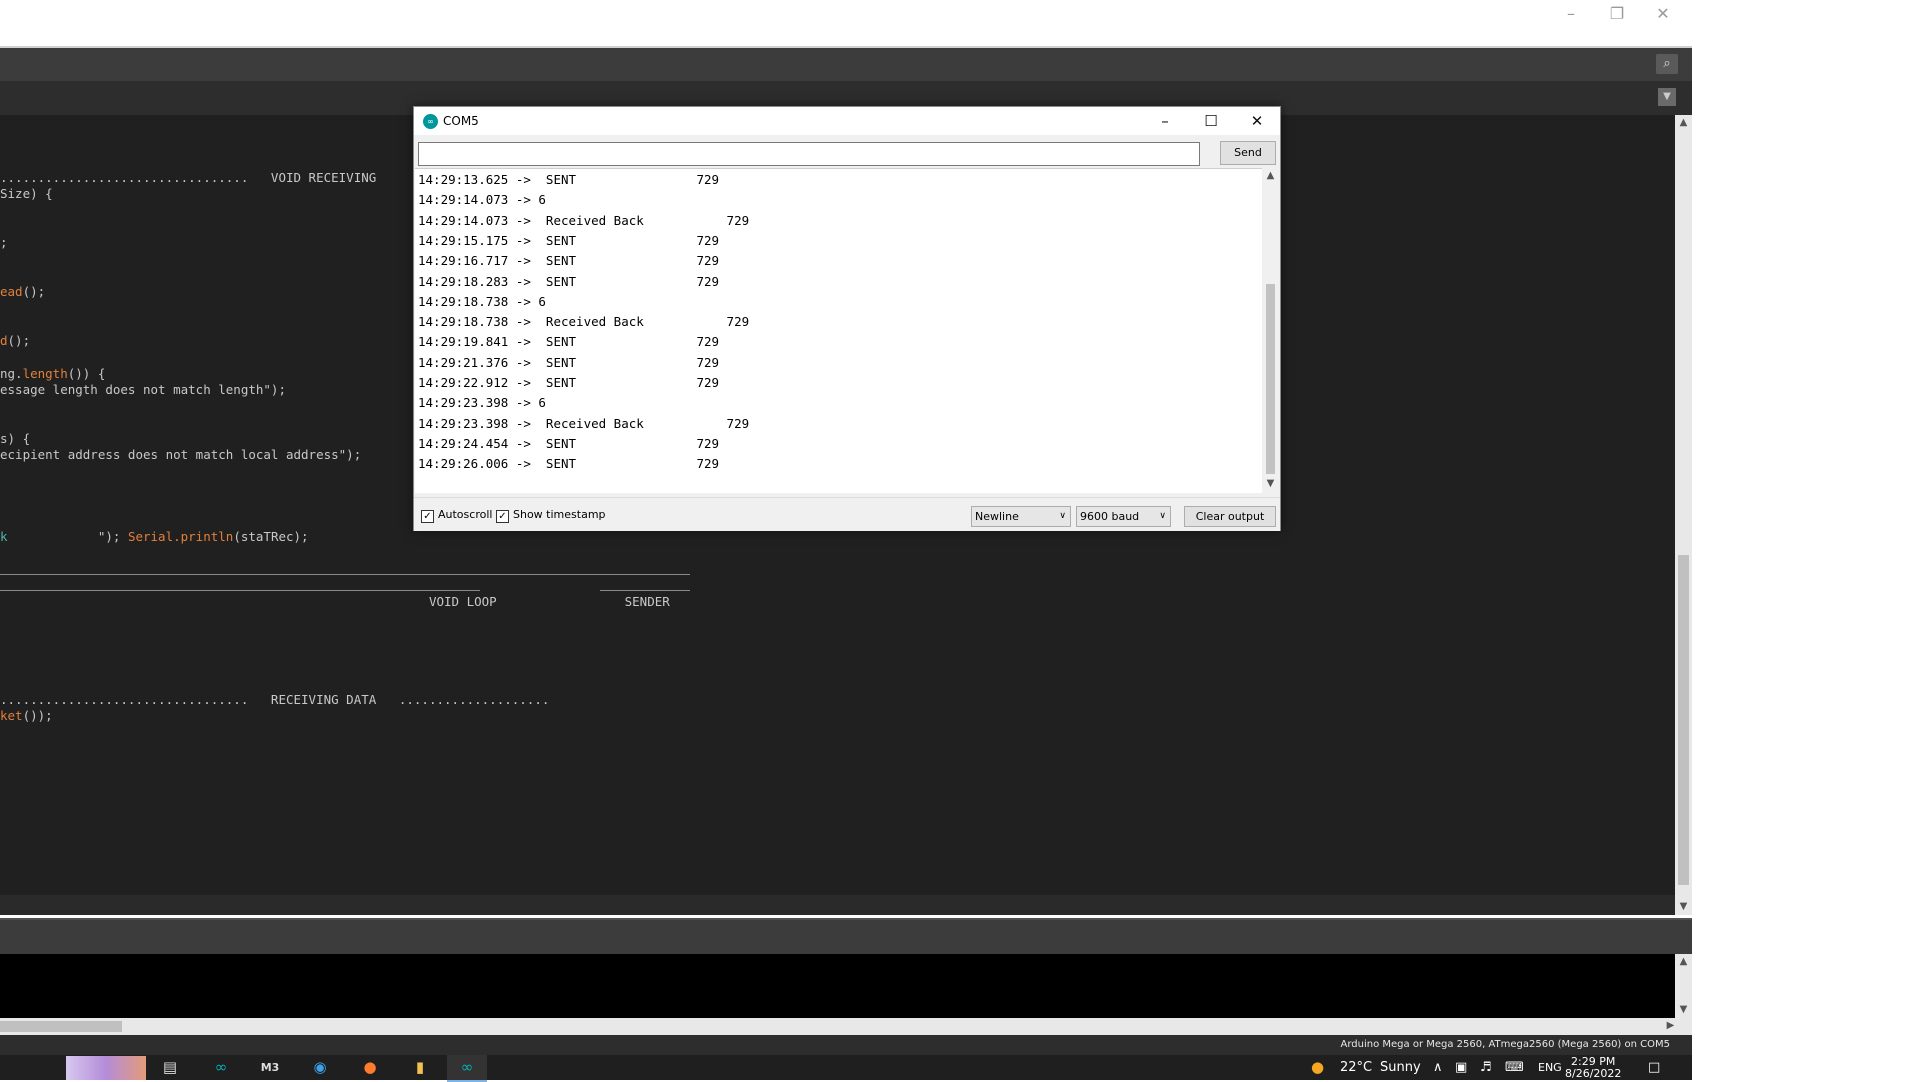 Image resolution: width=1920 pixels, height=1082 pixels. I want to click on code-line: ead();, so click(23, 291).